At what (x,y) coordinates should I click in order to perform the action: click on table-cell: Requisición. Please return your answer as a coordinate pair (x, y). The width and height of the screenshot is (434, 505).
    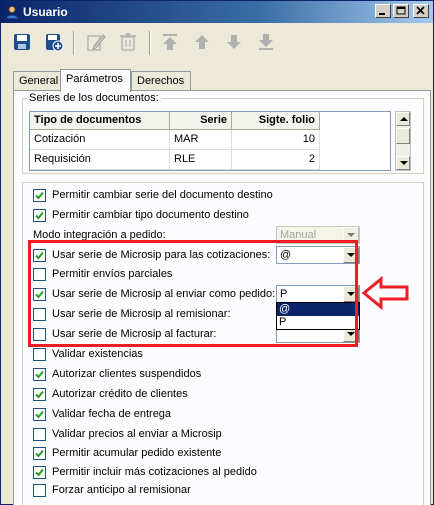
    Looking at the image, I should click on (100, 160).